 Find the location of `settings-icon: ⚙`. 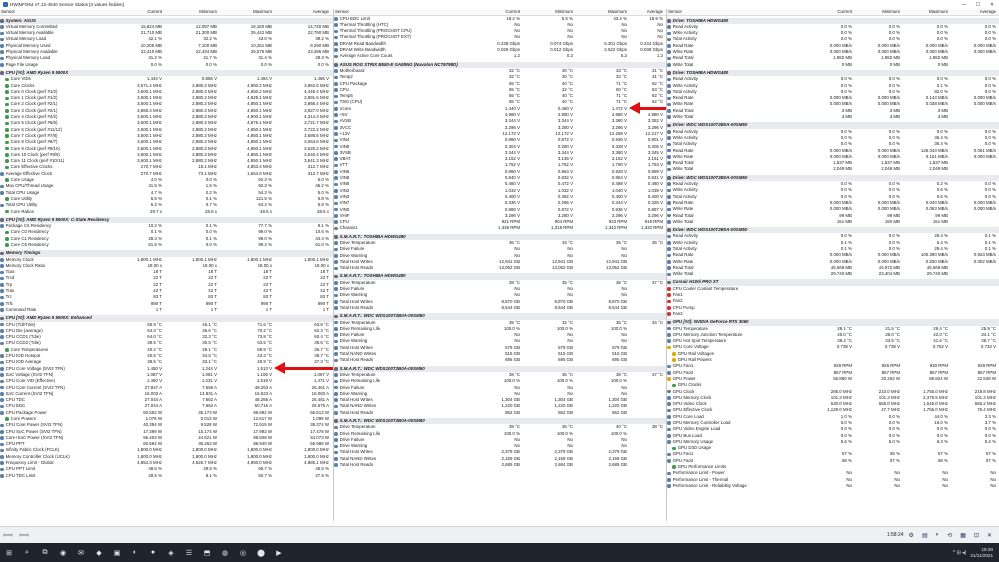

settings-icon: ⚙ is located at coordinates (911, 535).